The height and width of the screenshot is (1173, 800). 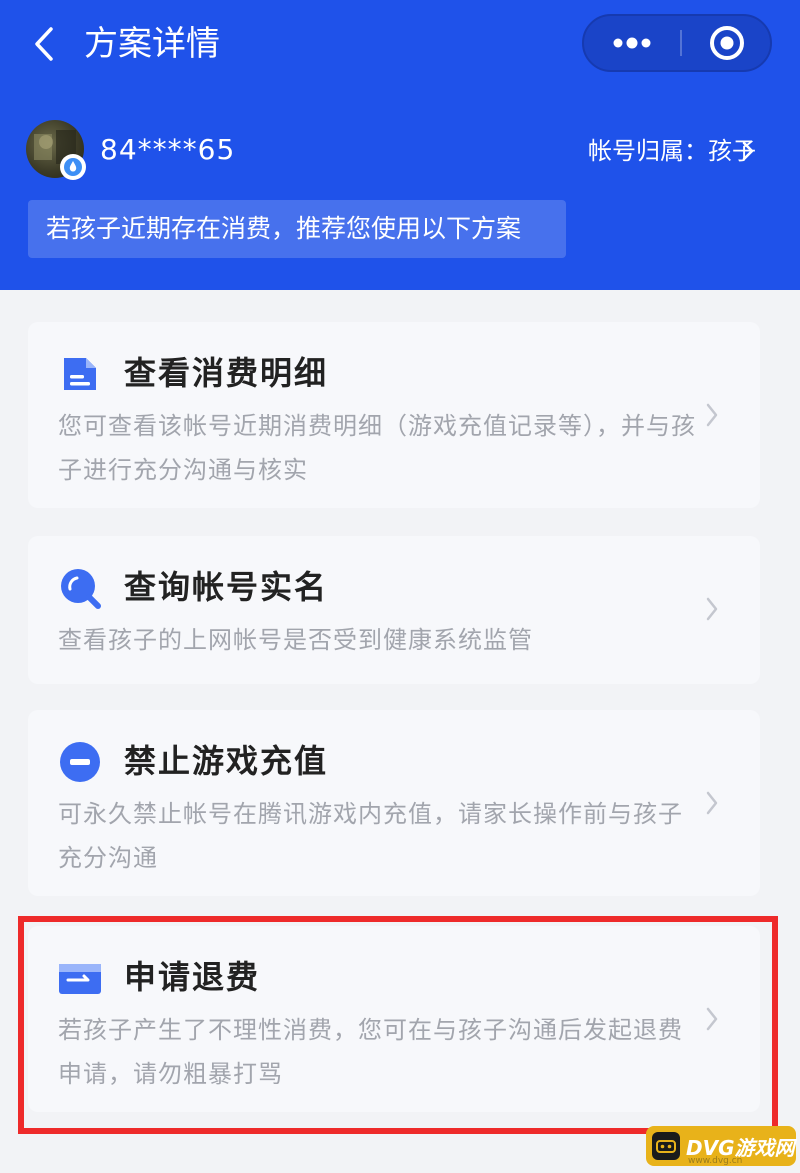 I want to click on account-id: 84****65, so click(x=168, y=149).